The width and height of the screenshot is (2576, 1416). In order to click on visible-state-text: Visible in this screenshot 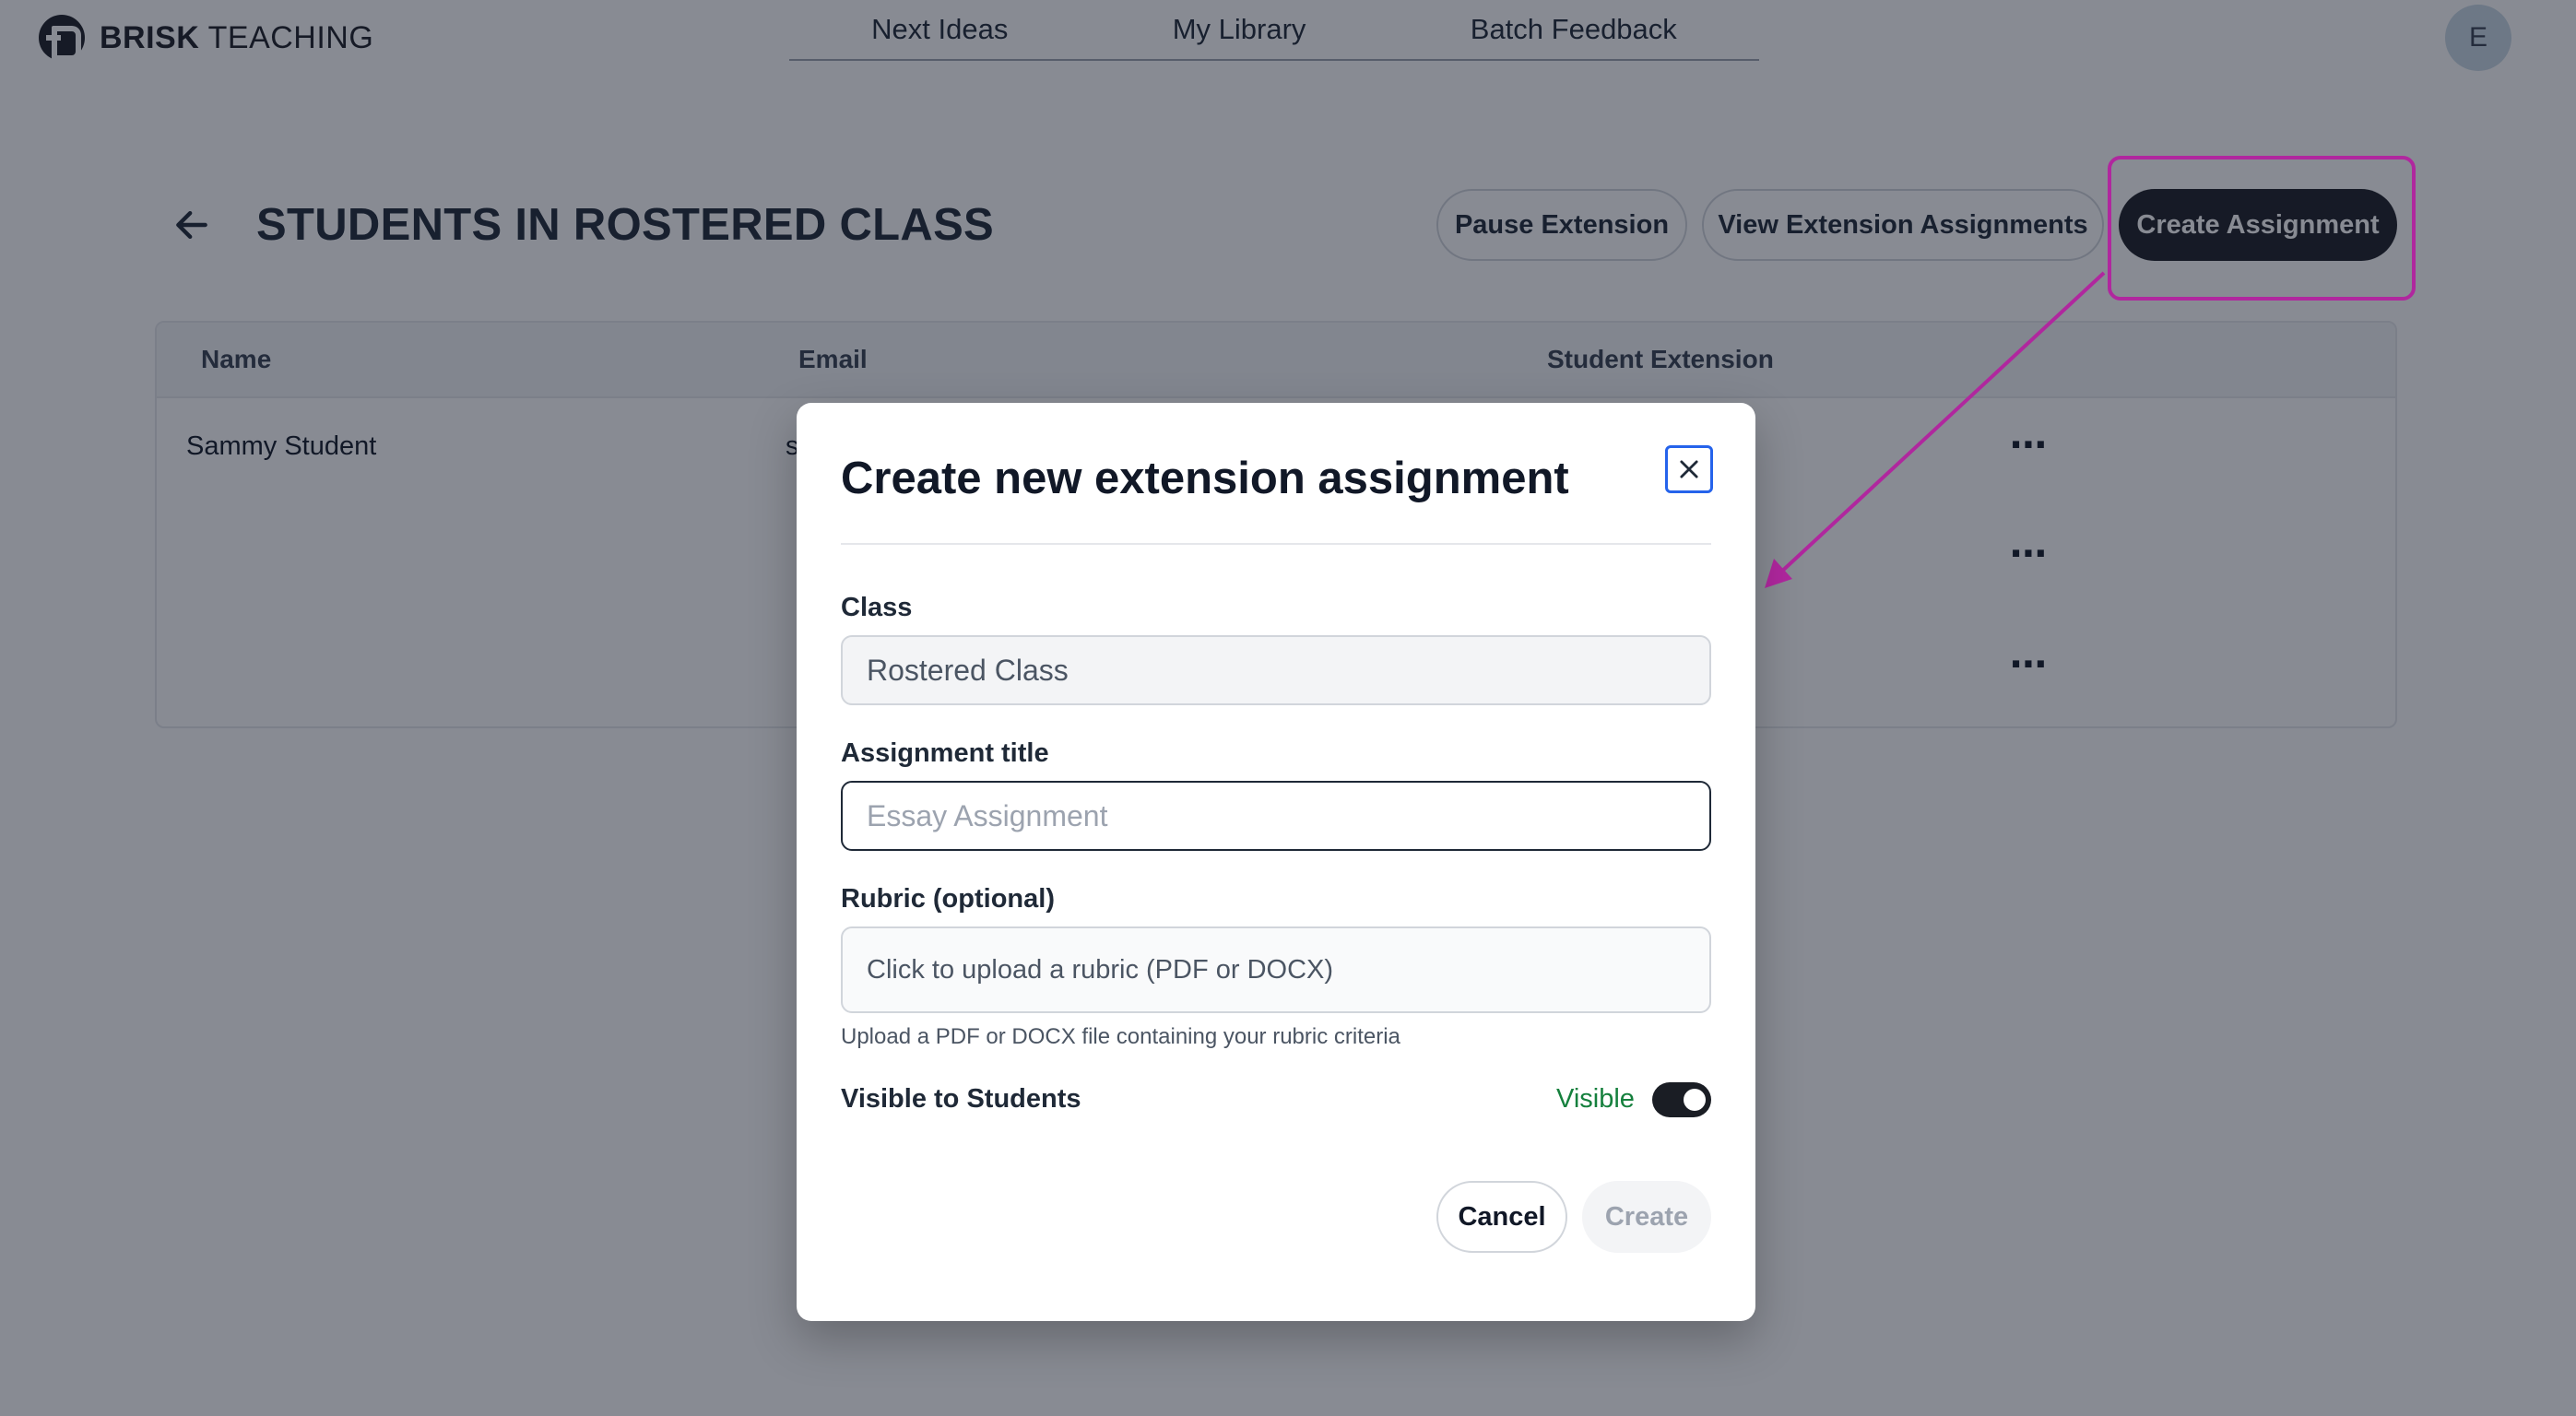, I will do `click(1595, 1099)`.